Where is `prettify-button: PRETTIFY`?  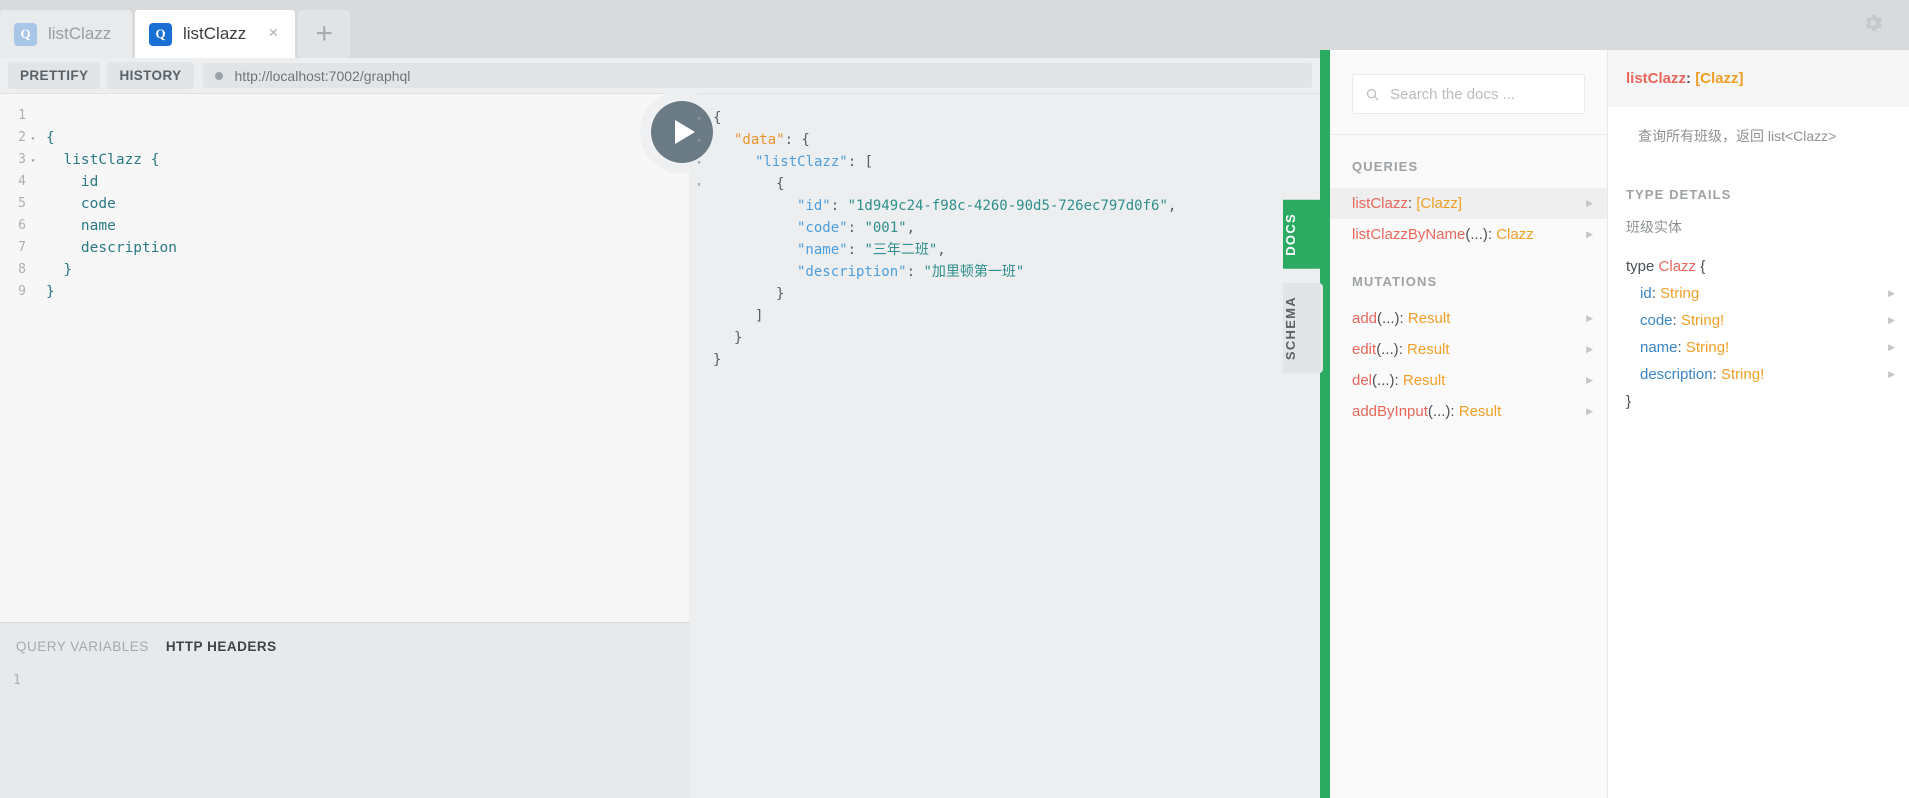
prettify-button: PRETTIFY is located at coordinates (54, 75).